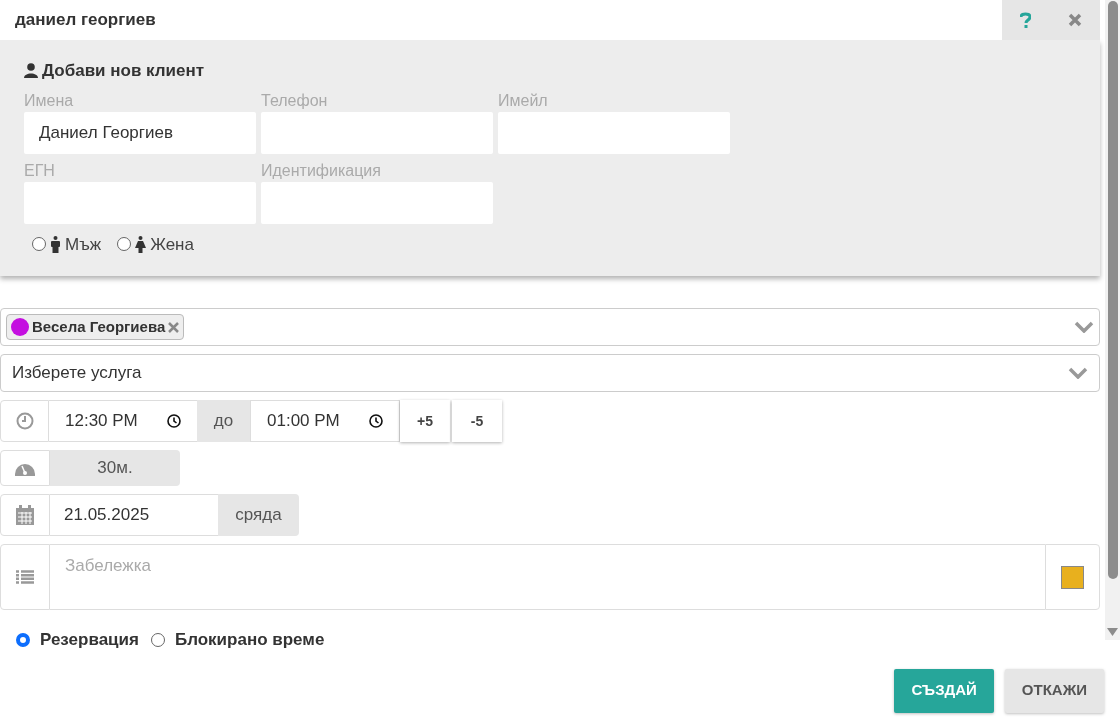 Image resolution: width=1120 pixels, height=717 pixels. Describe the element at coordinates (550, 373) in the screenshot. I see `service-select: Изберете услуга` at that location.